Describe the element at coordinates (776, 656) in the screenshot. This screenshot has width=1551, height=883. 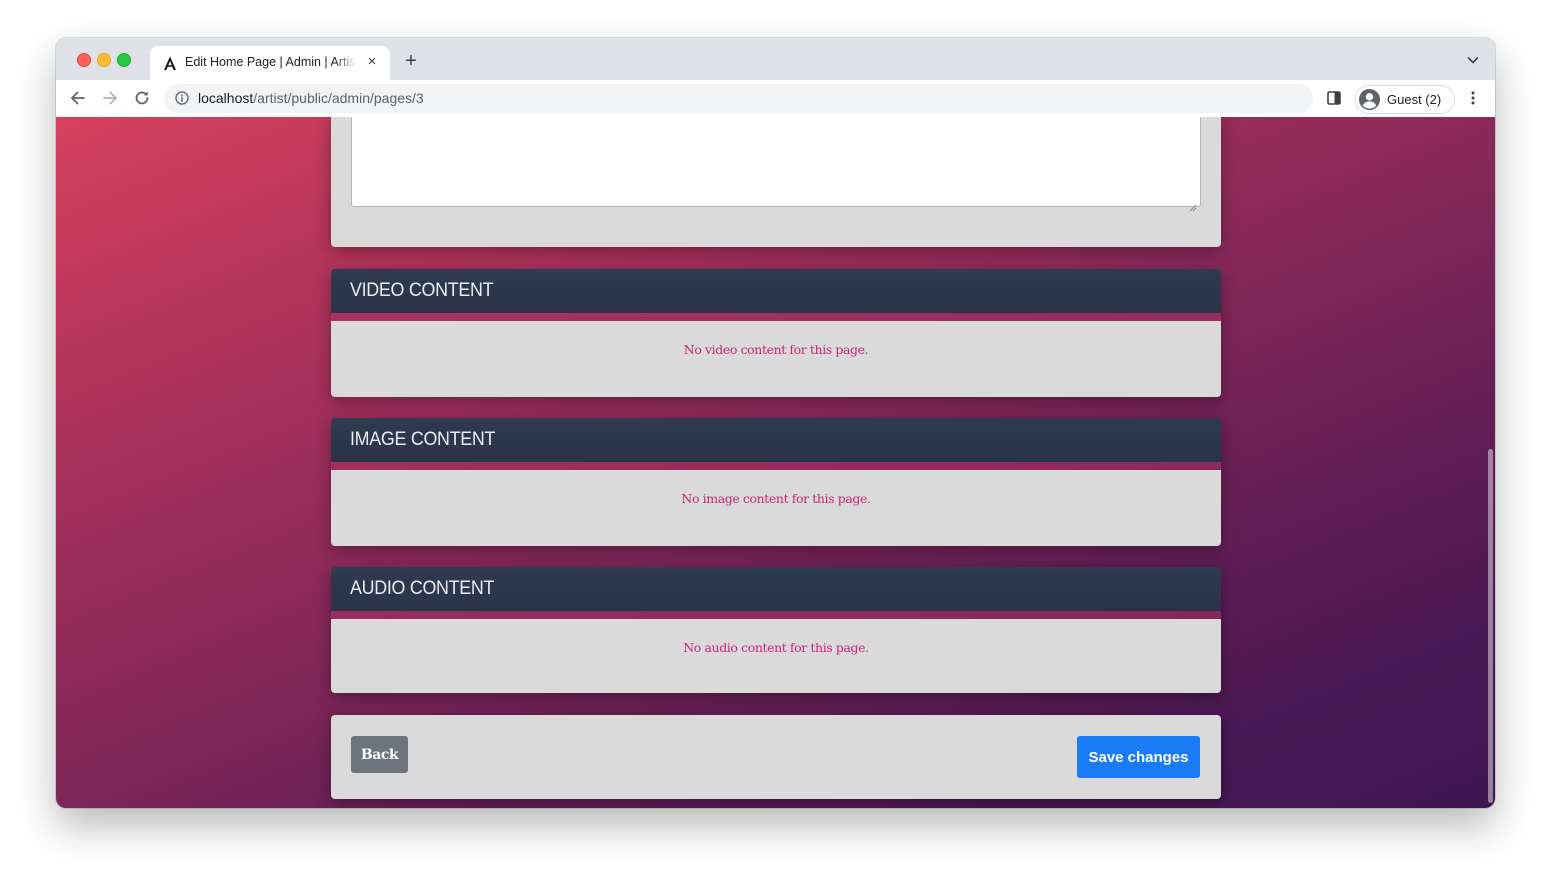
I see `section-body: No audio content for this page.` at that location.